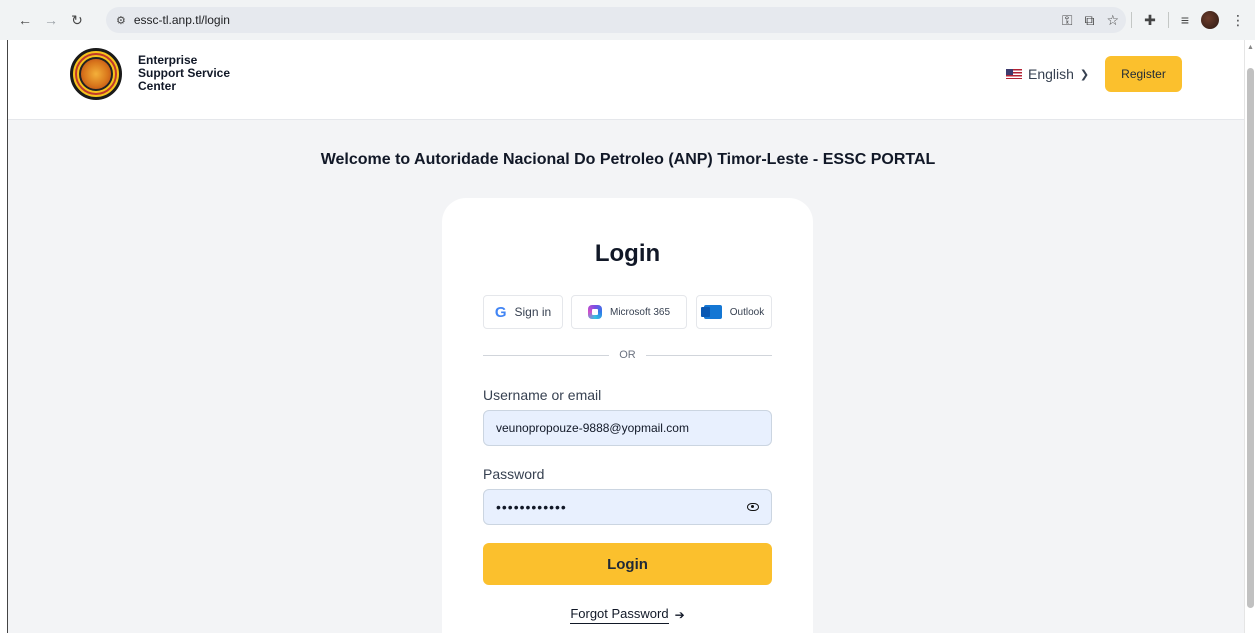 The width and height of the screenshot is (1255, 633). I want to click on scrollbar-thumb, so click(1250, 338).